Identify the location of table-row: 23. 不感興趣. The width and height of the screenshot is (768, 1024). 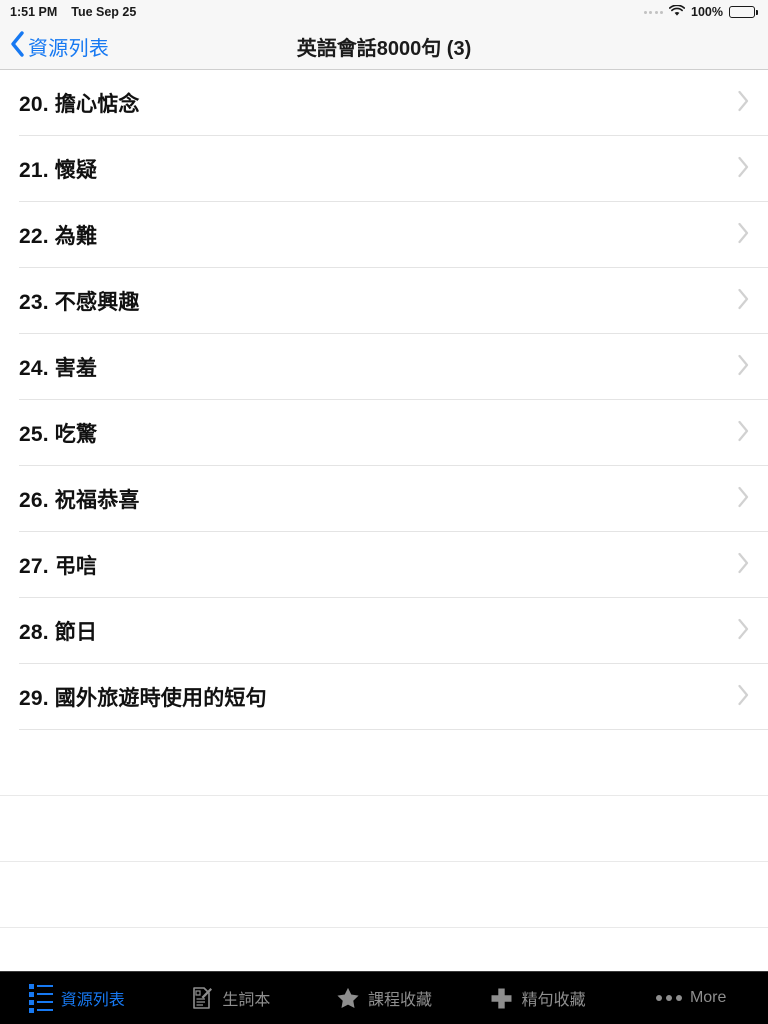
(384, 301).